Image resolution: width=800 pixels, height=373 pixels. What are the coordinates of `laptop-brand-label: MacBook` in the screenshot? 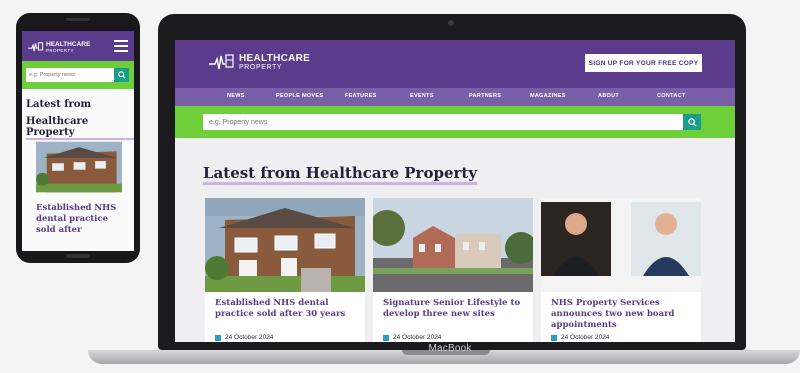 It's located at (450, 348).